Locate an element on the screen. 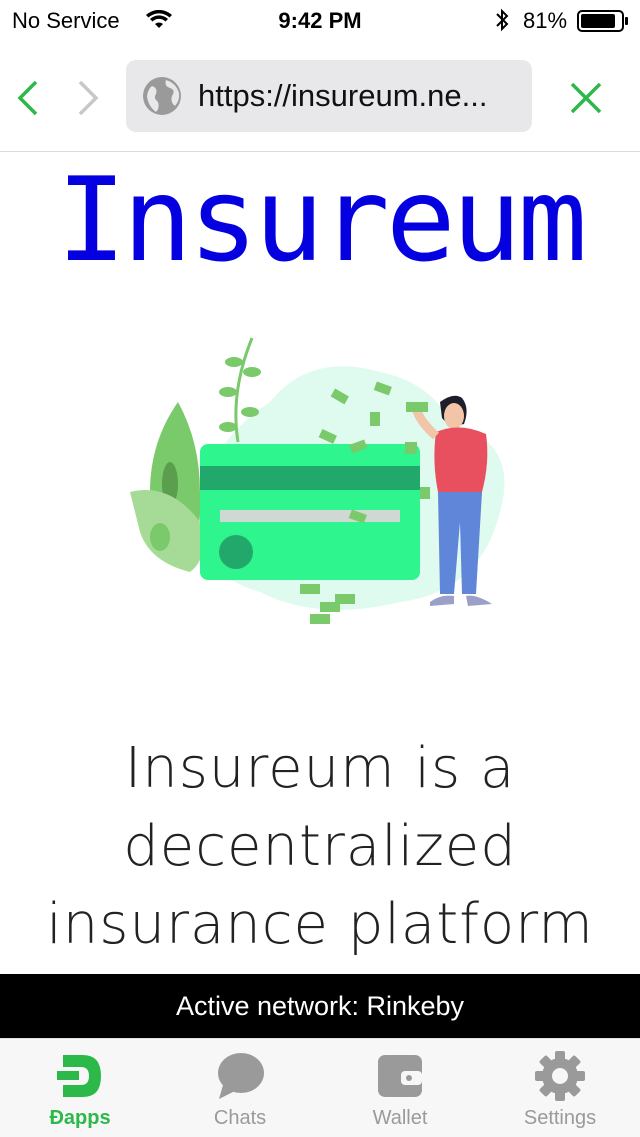  battery-icon is located at coordinates (603, 24).